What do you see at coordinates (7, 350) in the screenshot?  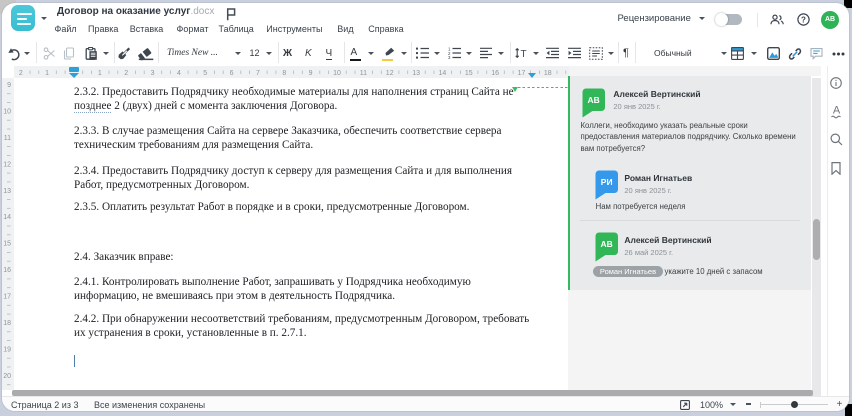 I see `svg-text: 19` at bounding box center [7, 350].